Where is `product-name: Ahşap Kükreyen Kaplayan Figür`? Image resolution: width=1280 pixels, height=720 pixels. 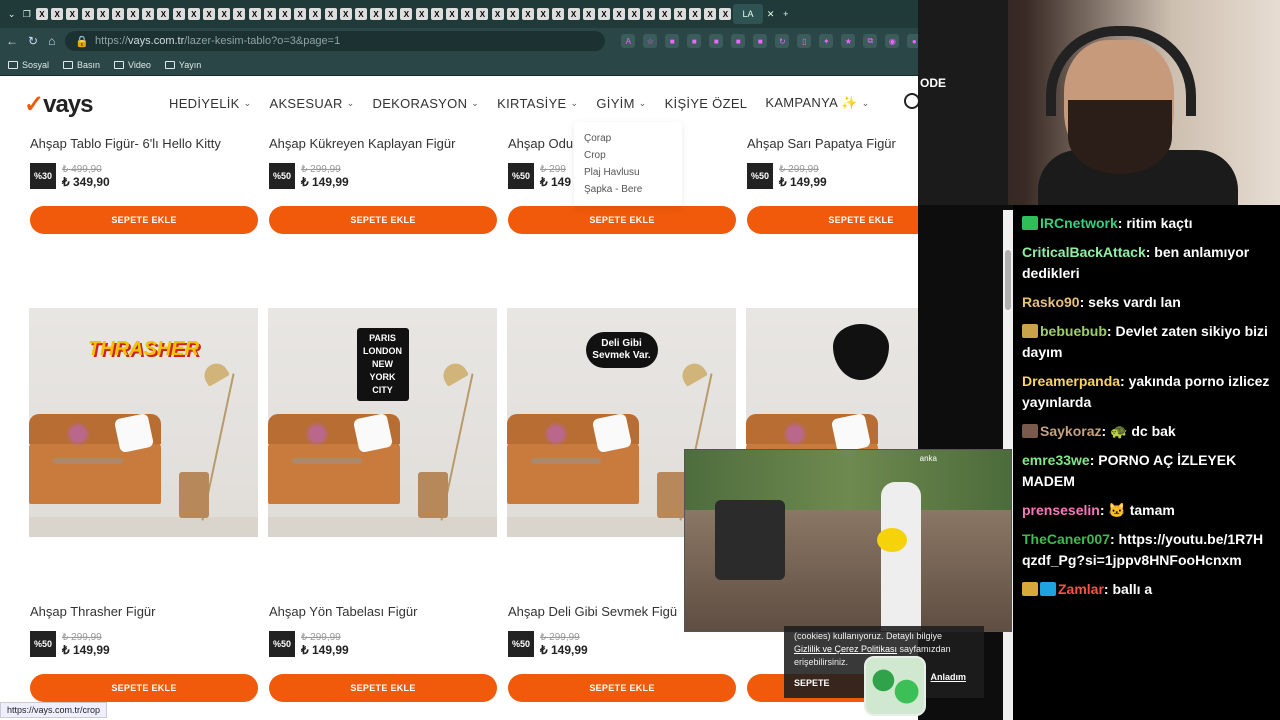
product-name: Ahşap Kükreyen Kaplayan Figür is located at coordinates (383, 143).